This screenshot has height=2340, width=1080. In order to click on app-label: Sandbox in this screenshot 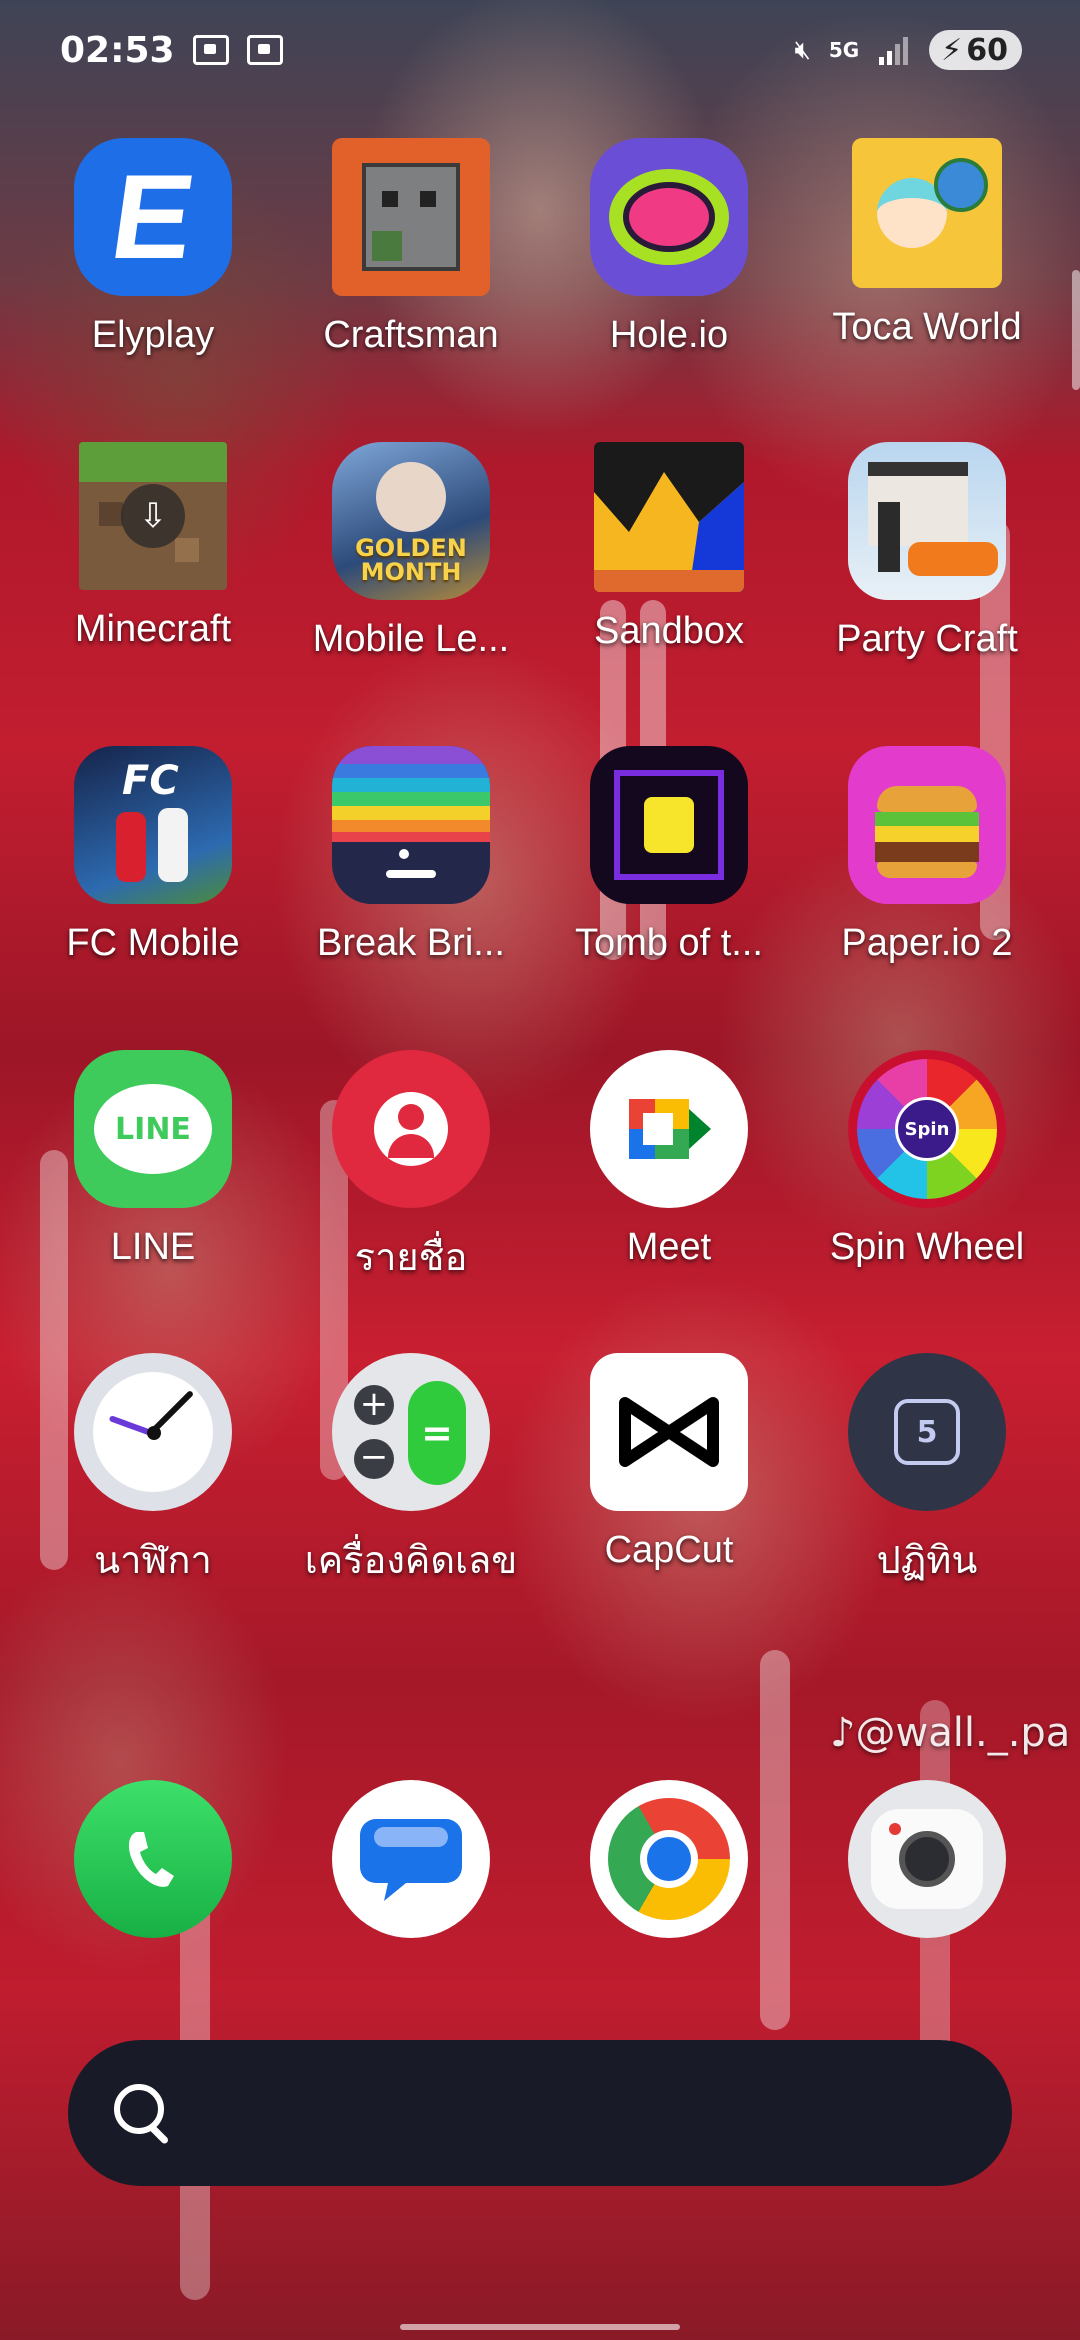, I will do `click(668, 631)`.